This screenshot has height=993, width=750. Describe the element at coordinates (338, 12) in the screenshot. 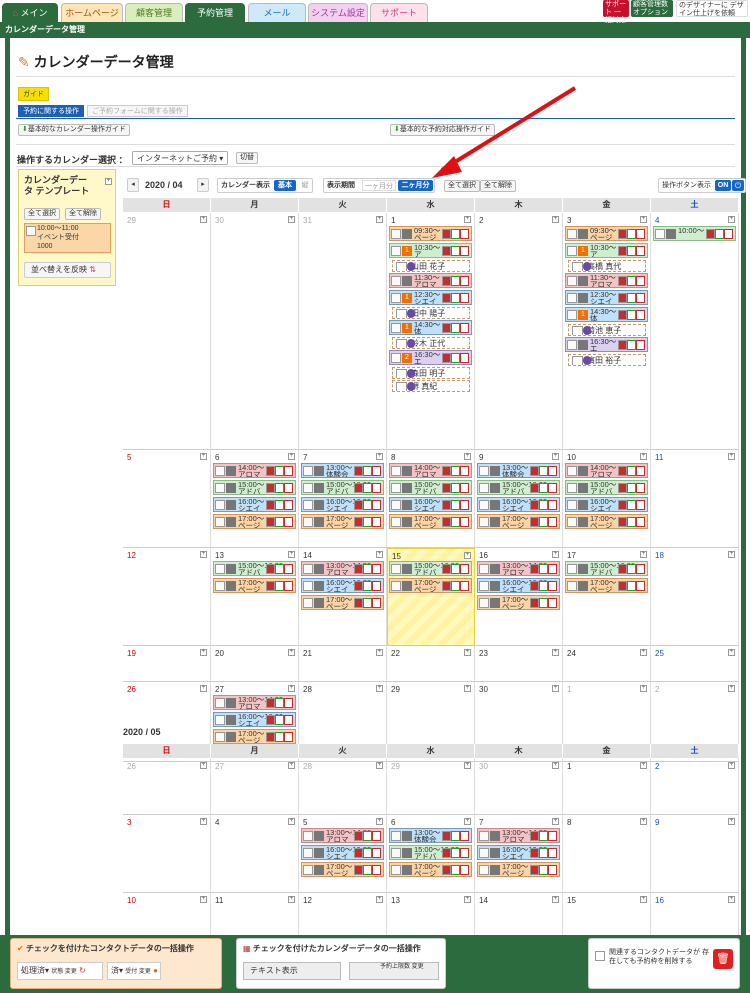

I see `tab-system: システム設定` at that location.